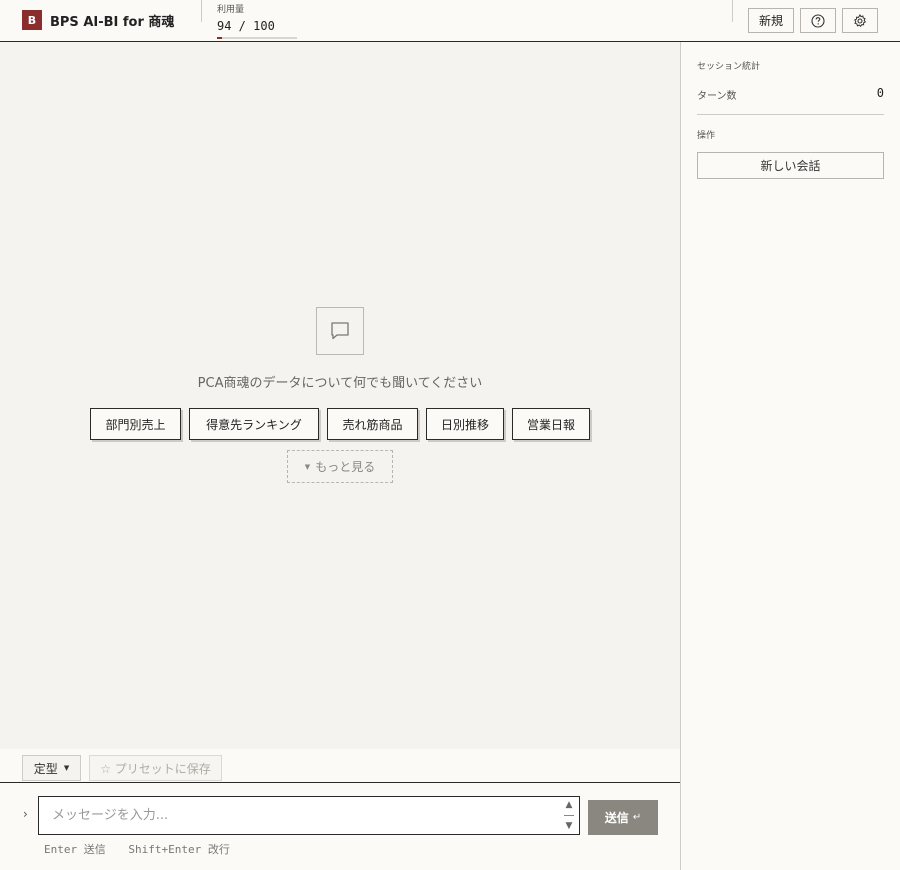  Describe the element at coordinates (790, 165) in the screenshot. I see `new-session-button: 新しい会話` at that location.